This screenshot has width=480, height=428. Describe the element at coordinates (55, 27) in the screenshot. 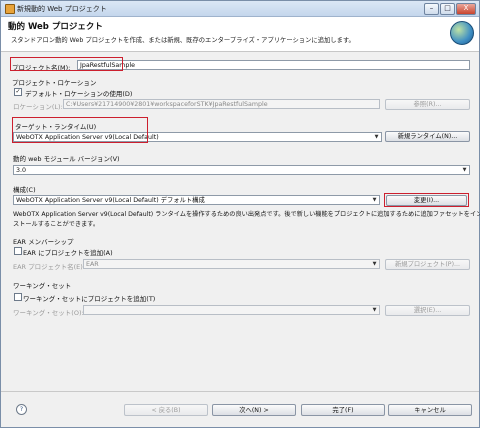

I see `page-title: 動的 Web プロジェクト` at that location.